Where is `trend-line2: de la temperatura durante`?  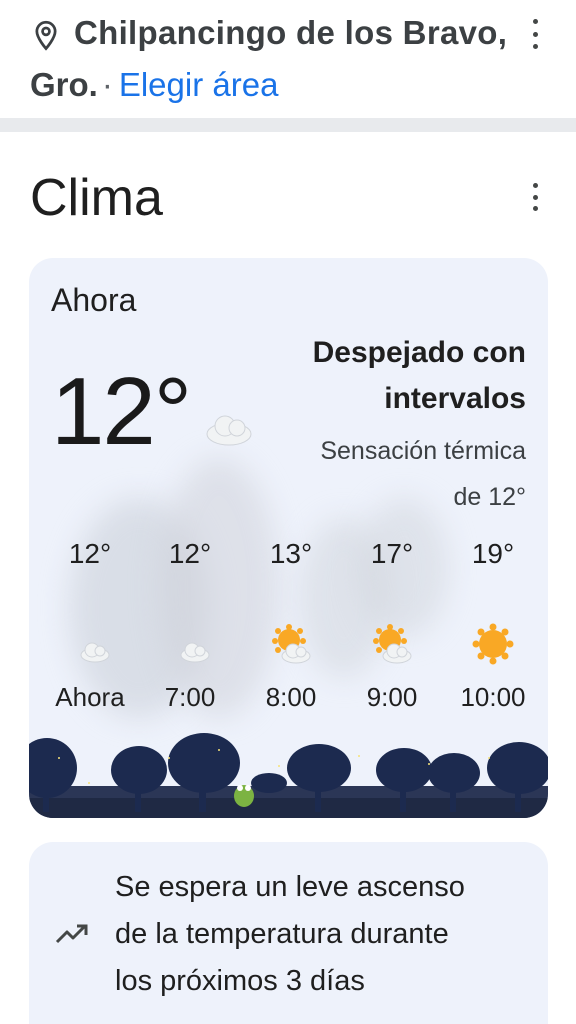 trend-line2: de la temperatura durante is located at coordinates (282, 934).